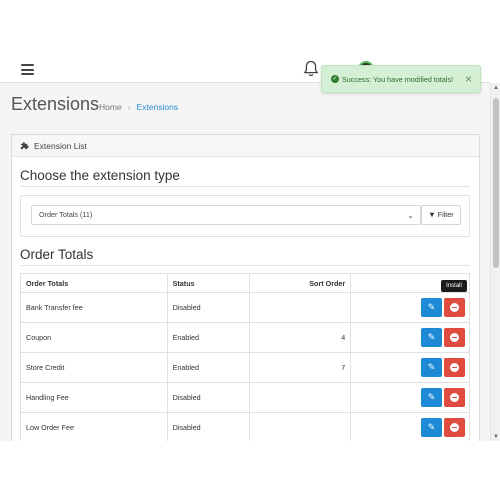  What do you see at coordinates (398, 79) in the screenshot?
I see `alert-message: Success: You have modified totals!` at bounding box center [398, 79].